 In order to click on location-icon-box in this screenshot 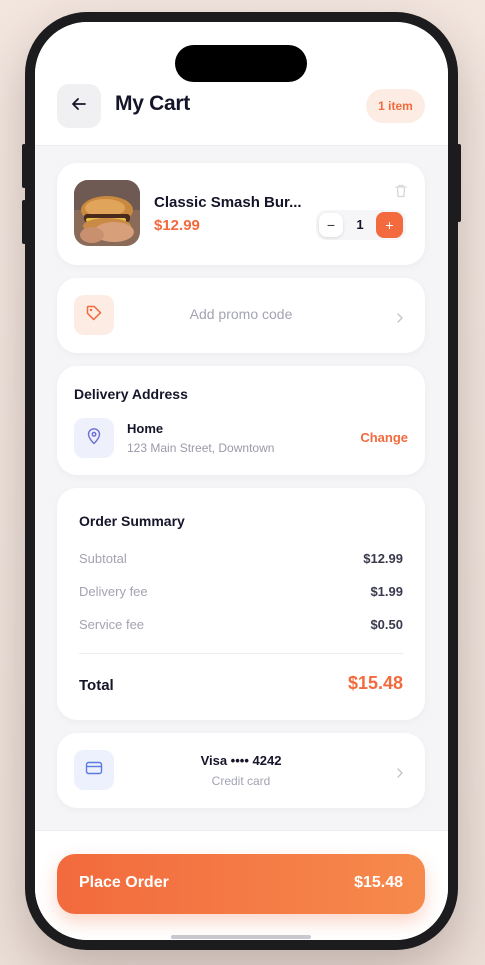, I will do `click(94, 438)`.